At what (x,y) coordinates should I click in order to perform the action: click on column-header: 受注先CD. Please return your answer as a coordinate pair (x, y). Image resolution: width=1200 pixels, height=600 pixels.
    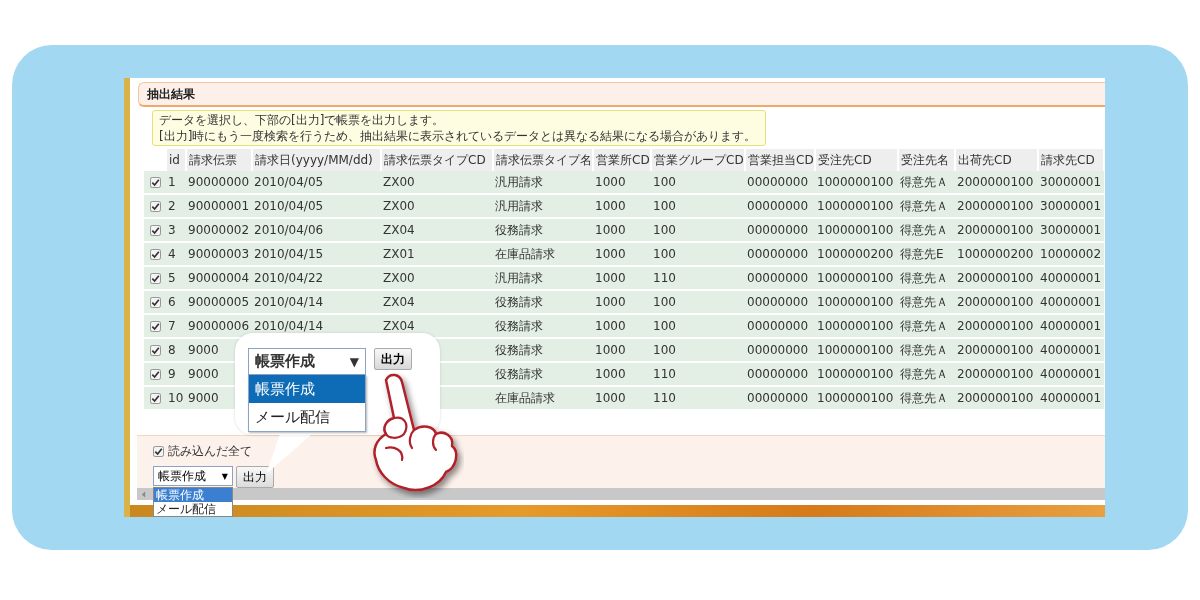
    Looking at the image, I should click on (856, 160).